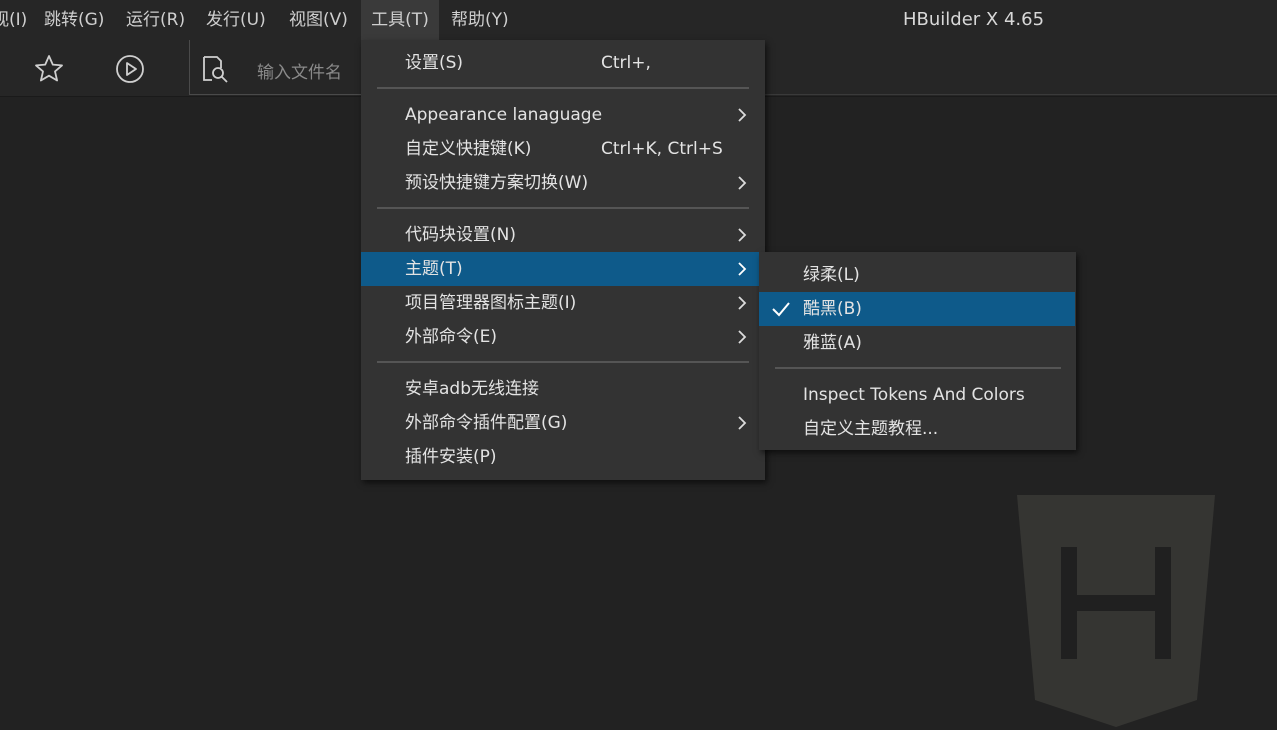  I want to click on submenu-item-label: 酷黑(B), so click(832, 309).